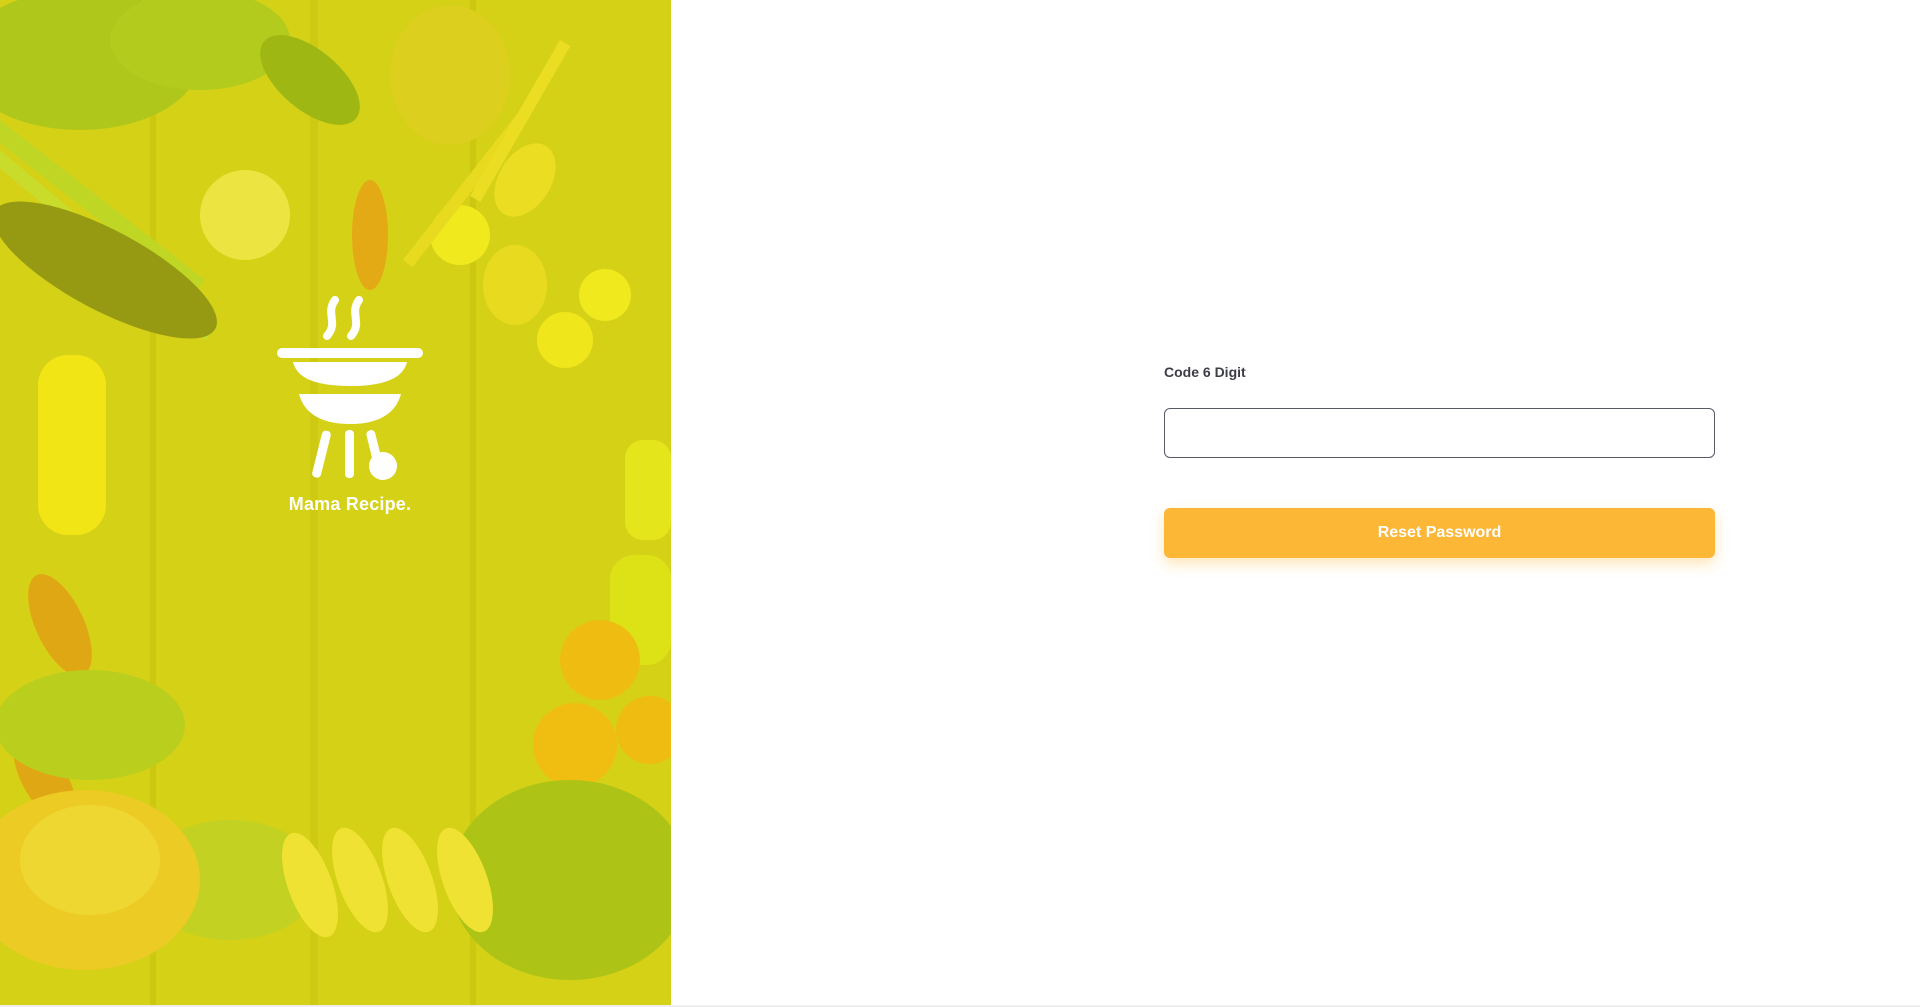 This screenshot has height=1007, width=1920. I want to click on code-label: Code 6 Digit, so click(1205, 372).